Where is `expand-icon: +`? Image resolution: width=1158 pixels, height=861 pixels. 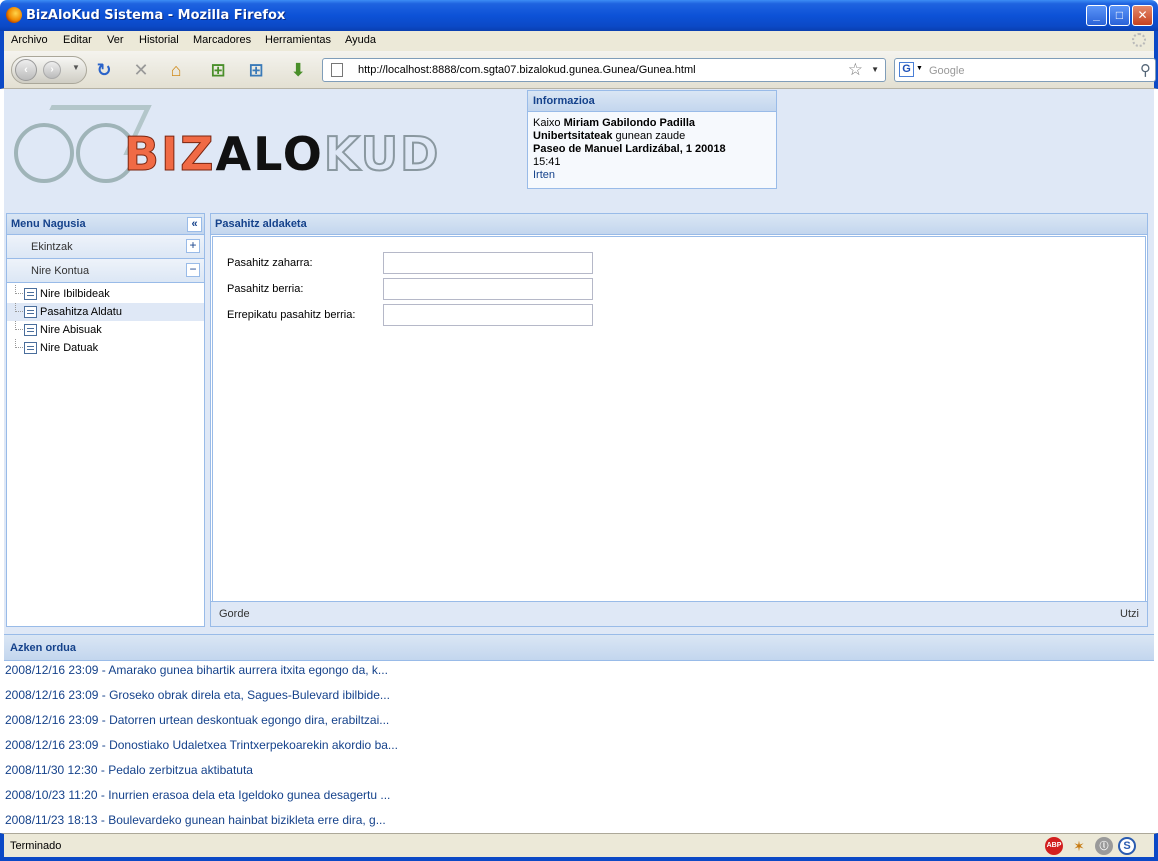 expand-icon: + is located at coordinates (193, 246).